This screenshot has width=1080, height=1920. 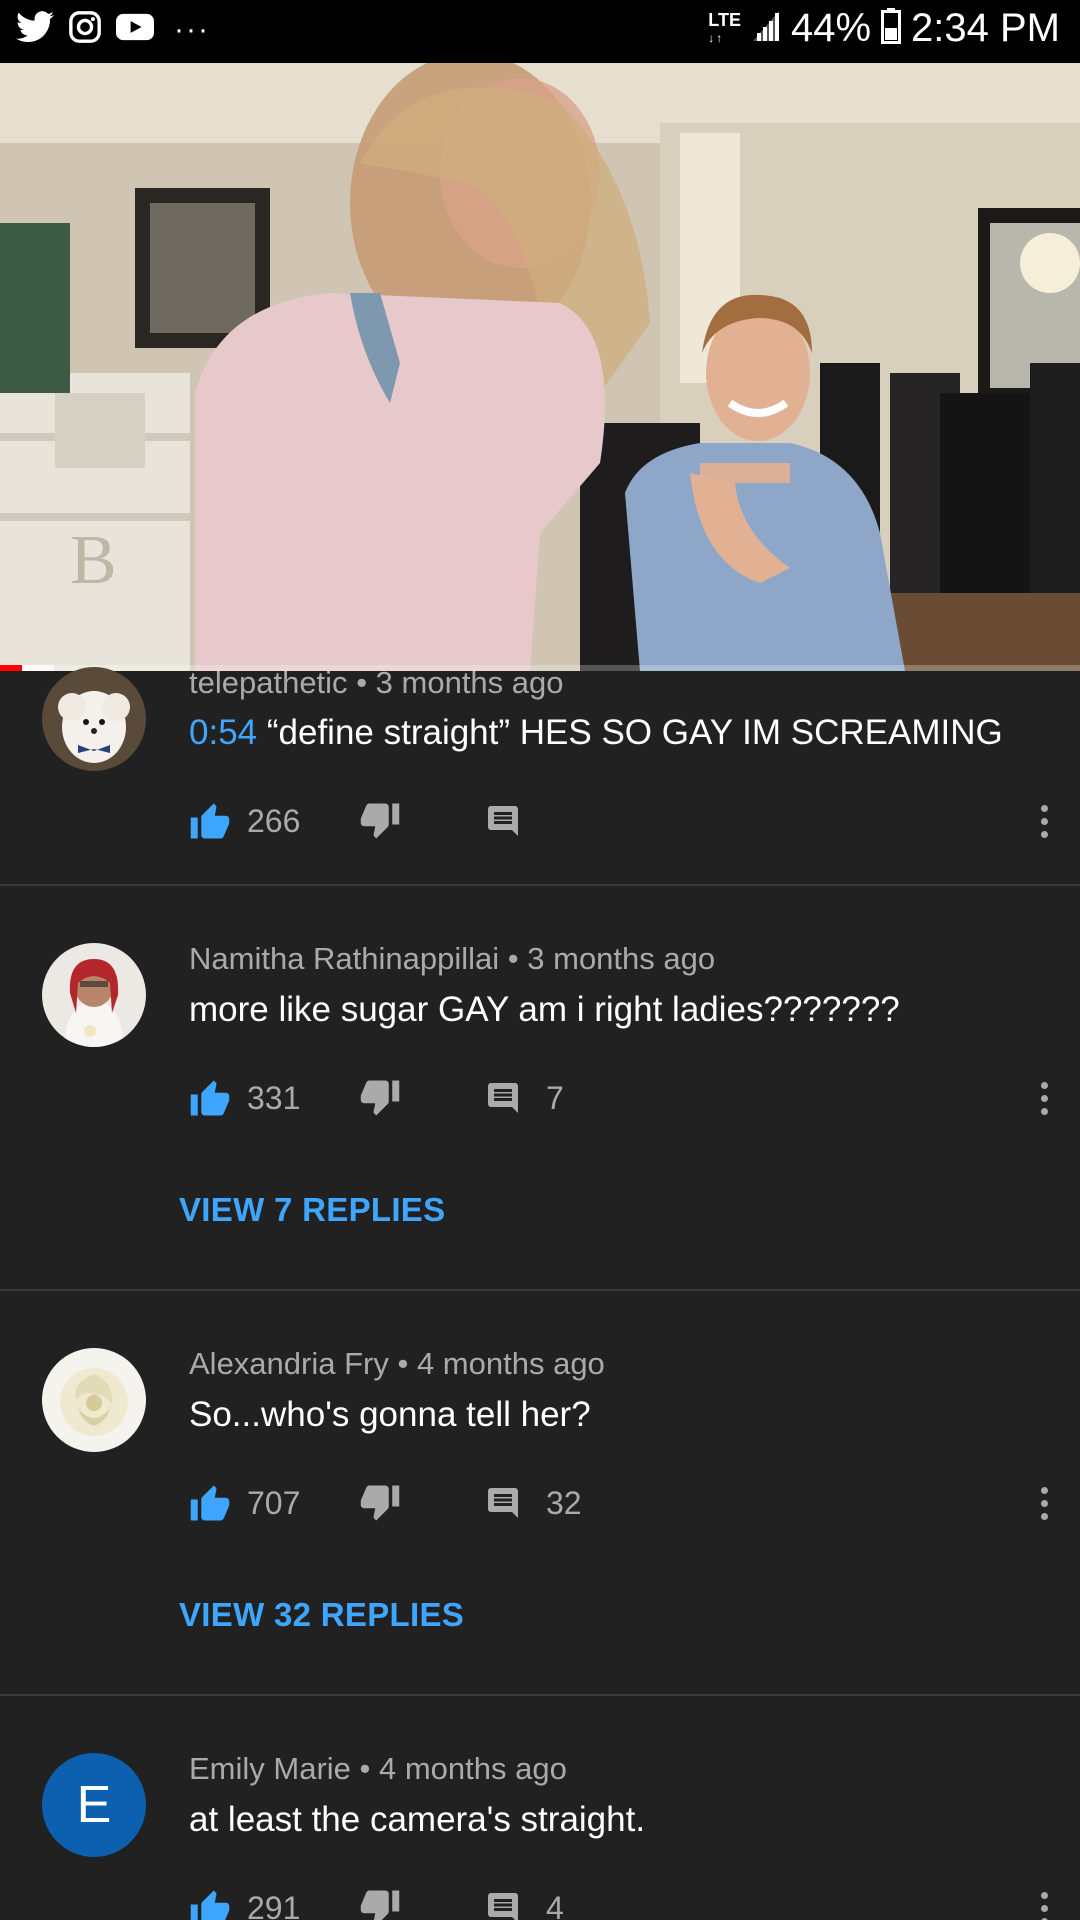 I want to click on signal-icon, so click(x=766, y=28).